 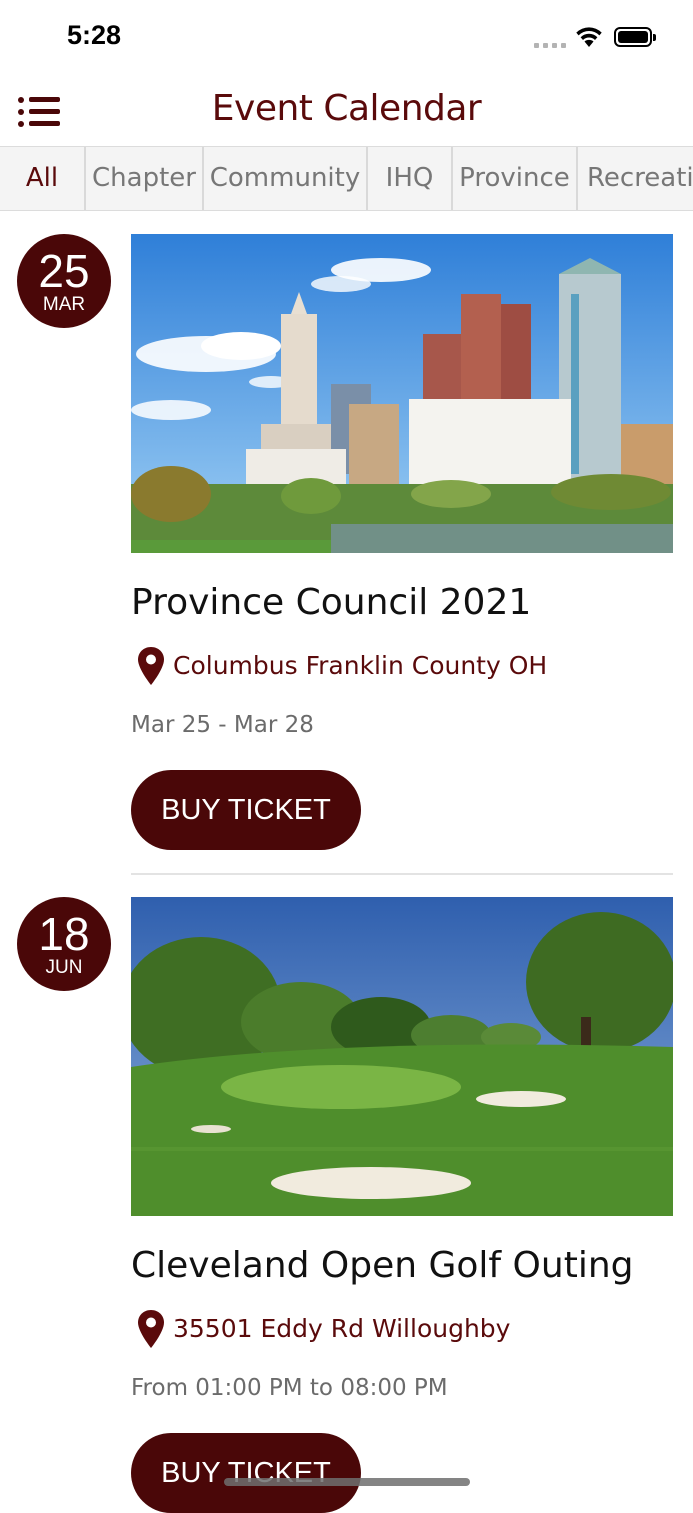 What do you see at coordinates (64, 967) in the screenshot?
I see `date-month: JUN` at bounding box center [64, 967].